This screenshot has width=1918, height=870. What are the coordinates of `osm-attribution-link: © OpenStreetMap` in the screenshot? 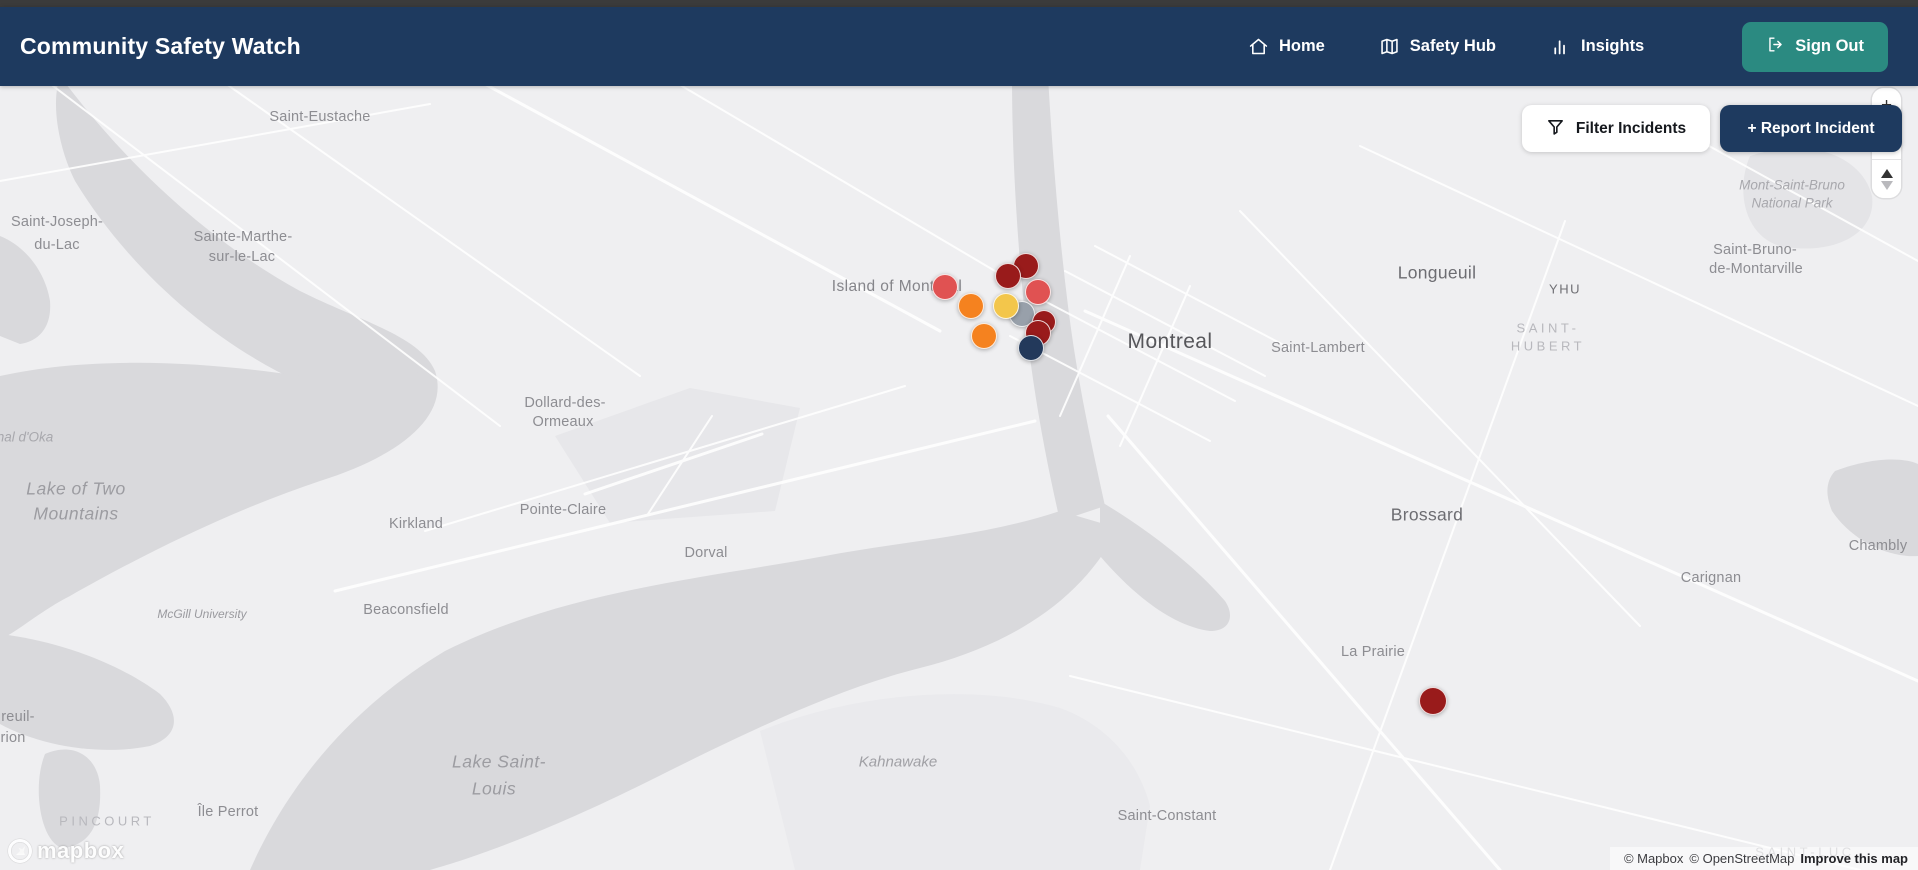 It's located at (1741, 858).